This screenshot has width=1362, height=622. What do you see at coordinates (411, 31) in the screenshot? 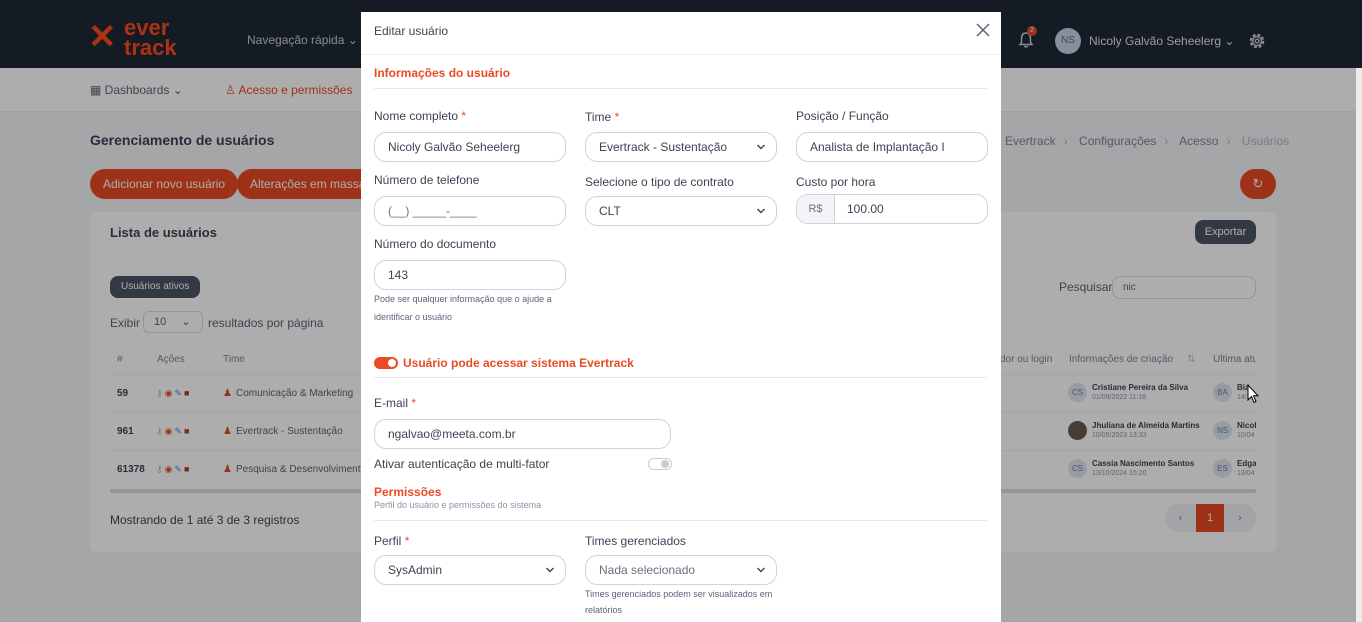
I see `modal-title: Editar usuário` at bounding box center [411, 31].